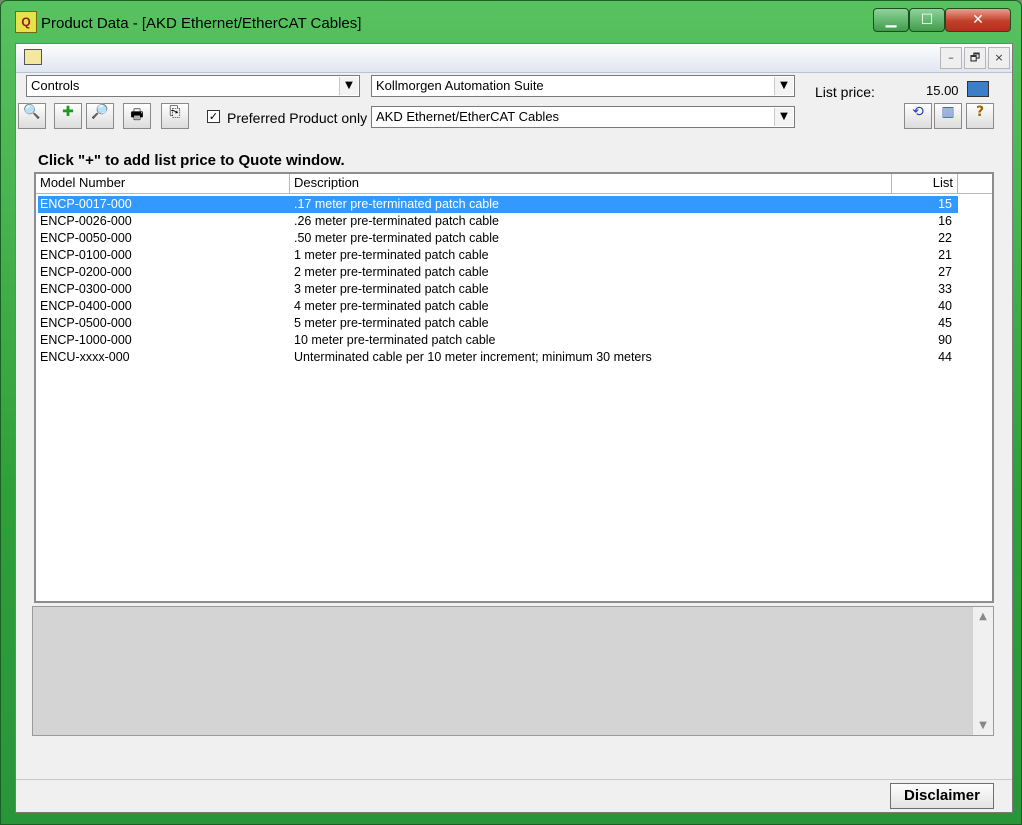 Image resolution: width=1022 pixels, height=825 pixels. Describe the element at coordinates (86, 238) in the screenshot. I see `model-cell: ENCP-0050-000` at that location.